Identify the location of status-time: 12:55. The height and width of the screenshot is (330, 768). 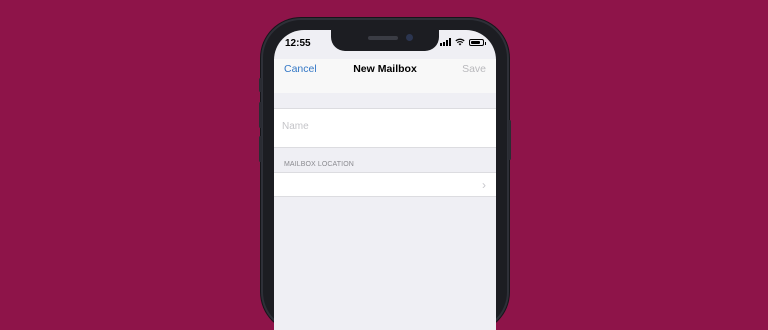
(298, 43).